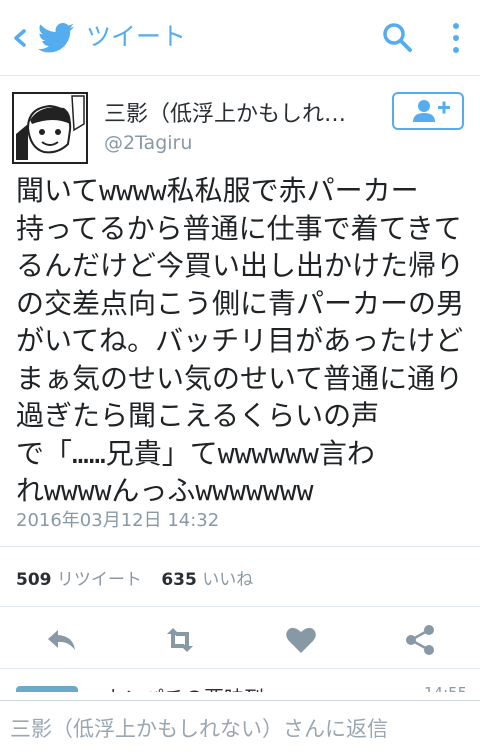 The height and width of the screenshot is (756, 480). I want to click on app-bar: ツイート, so click(240, 38).